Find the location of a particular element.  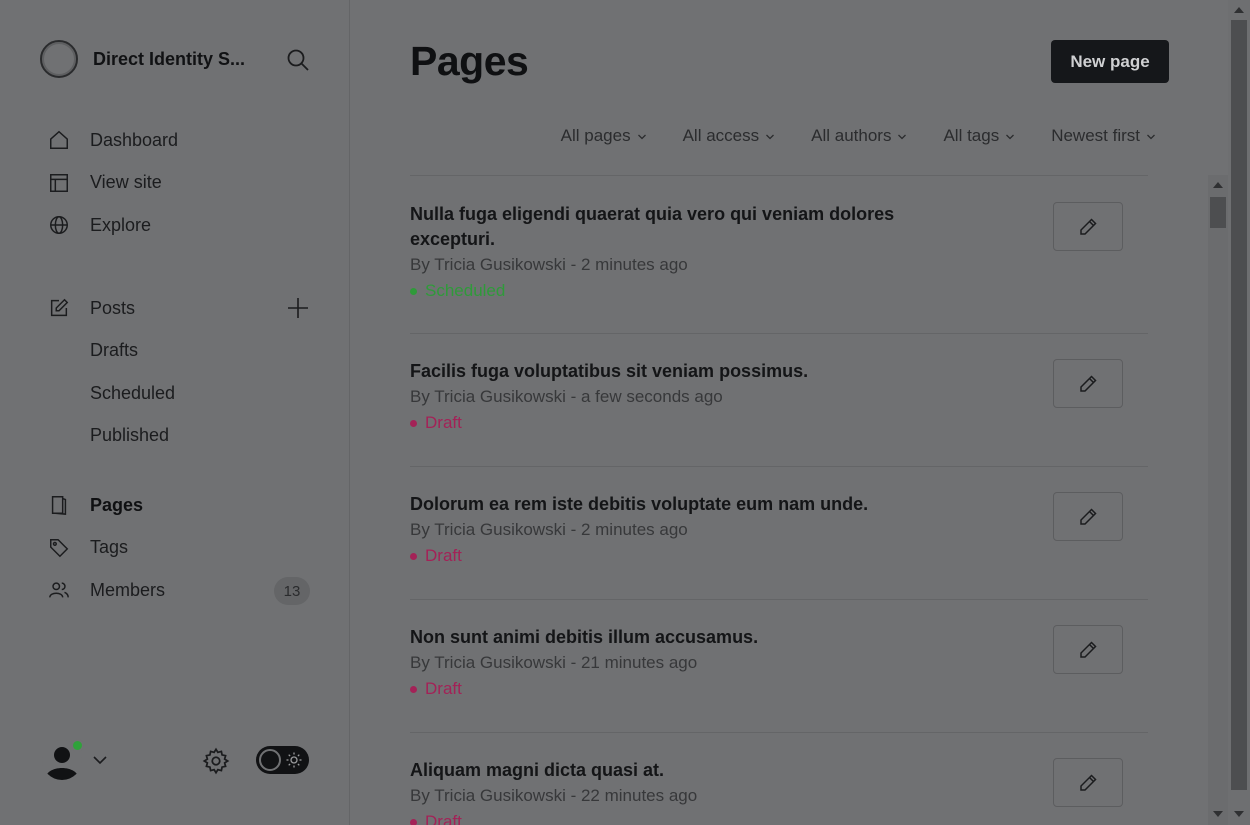

nav-view-site: View site is located at coordinates (179, 183).